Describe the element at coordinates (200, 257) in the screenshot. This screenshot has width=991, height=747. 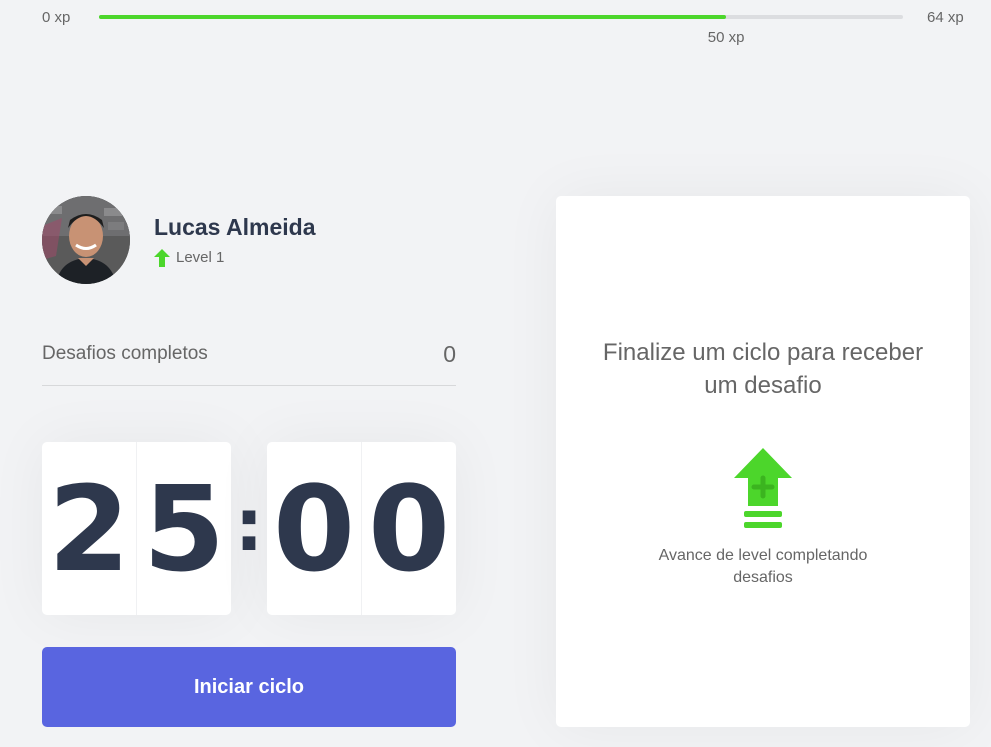
I see `level-label: Level 1` at that location.